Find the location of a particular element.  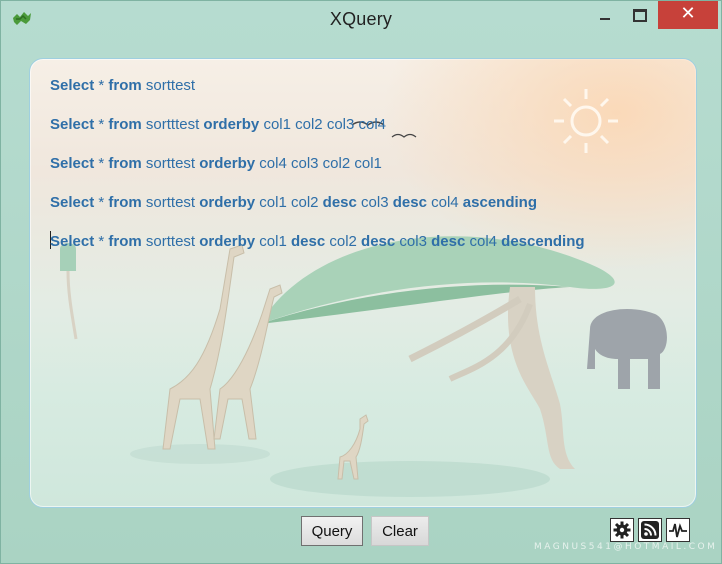

close-icon: ✕ is located at coordinates (688, 13).